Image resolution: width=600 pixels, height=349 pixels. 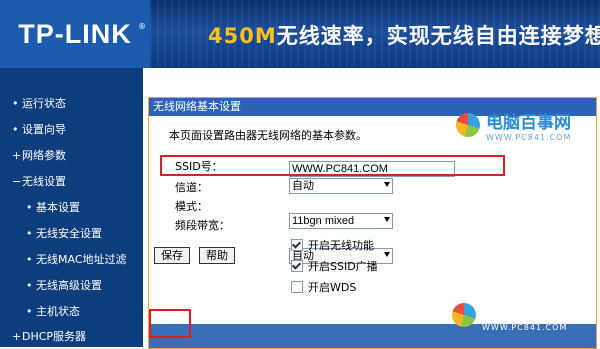 What do you see at coordinates (297, 245) in the screenshot?
I see `enable-wireless-checkbox` at bounding box center [297, 245].